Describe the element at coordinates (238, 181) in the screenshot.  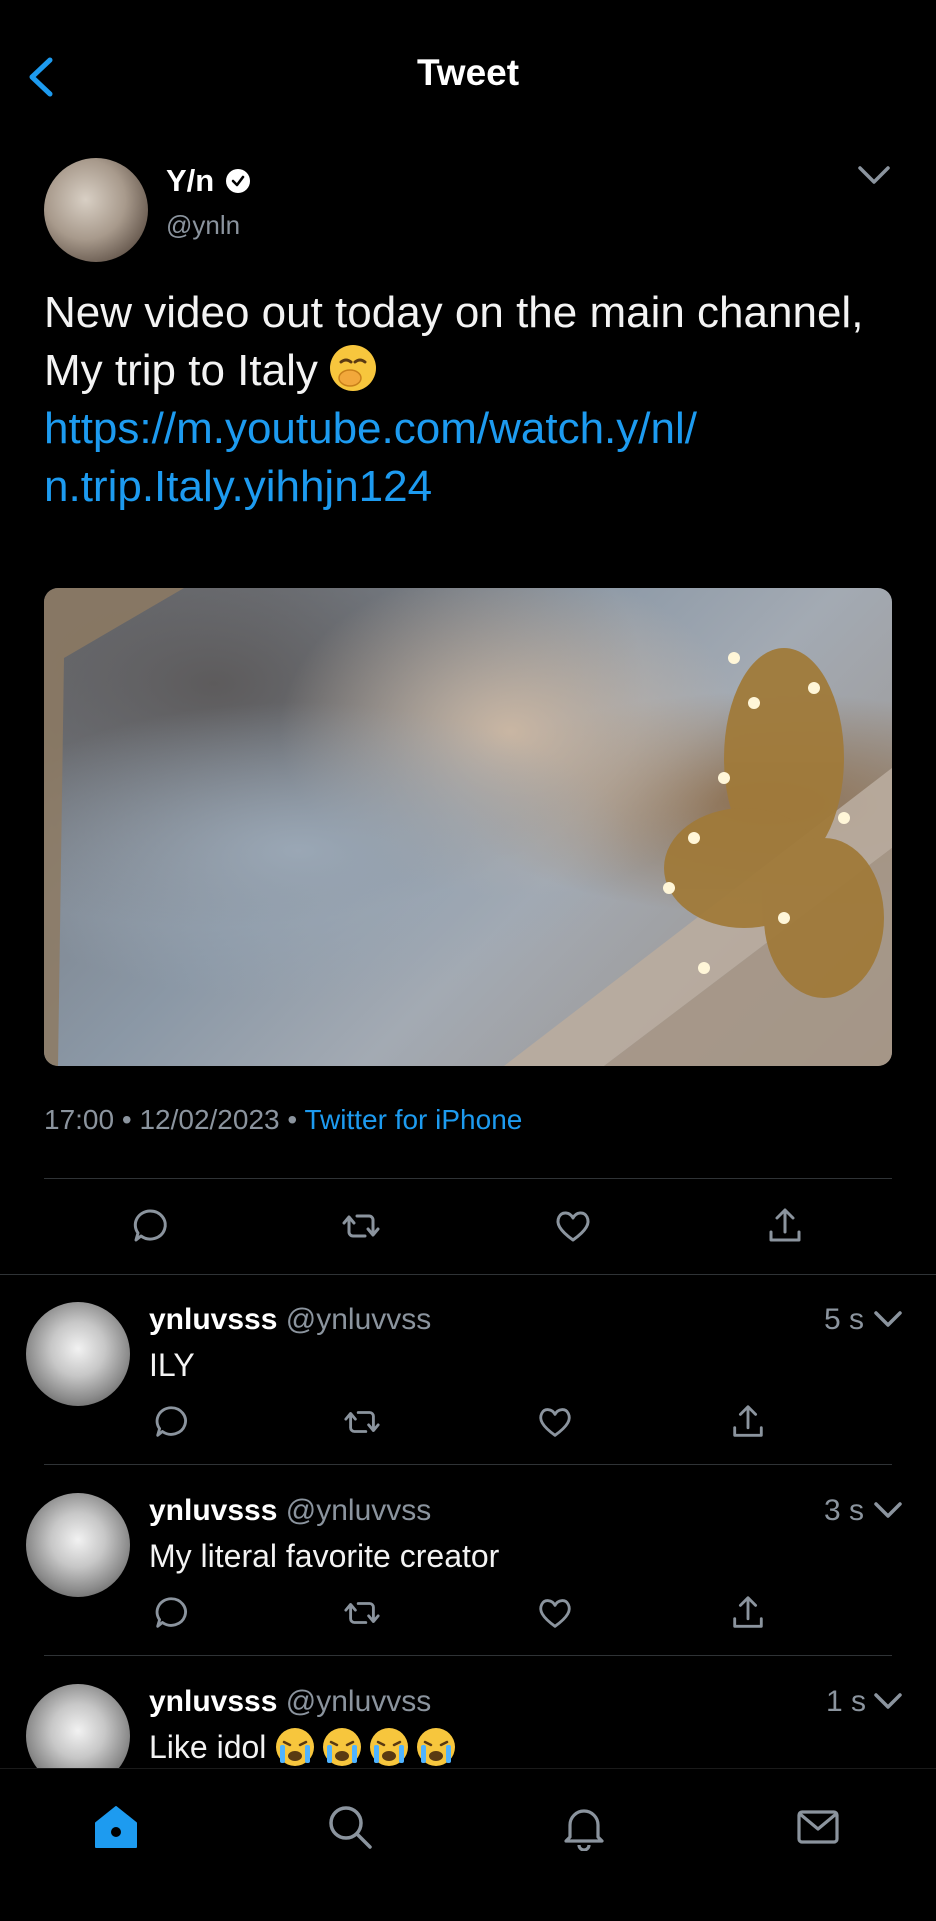
I see `verified-icon` at that location.